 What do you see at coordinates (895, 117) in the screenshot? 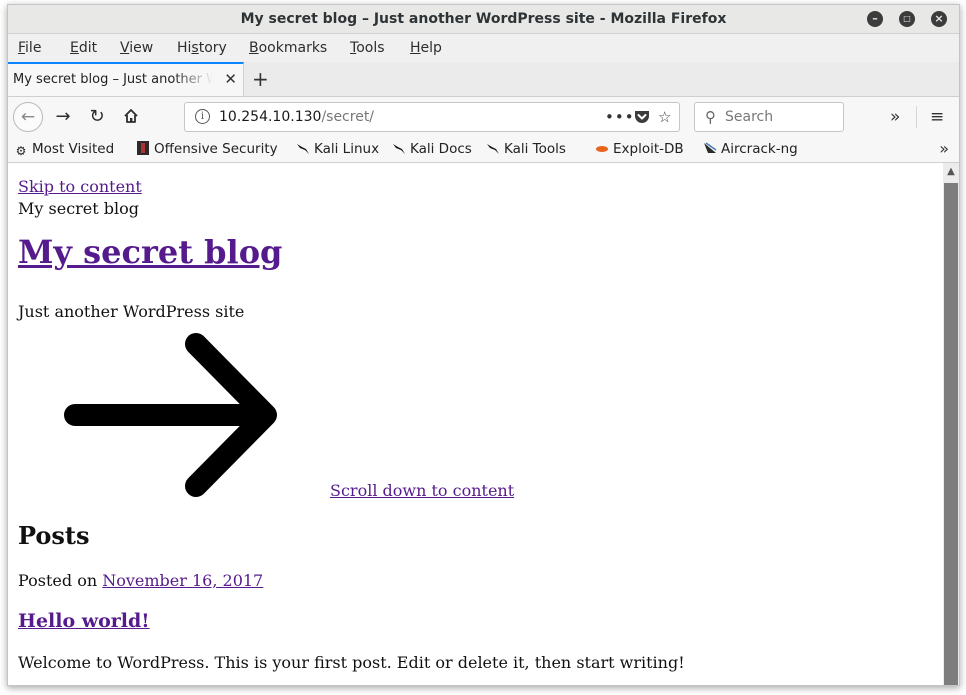
I see `overflow-chevron-icon: »` at bounding box center [895, 117].